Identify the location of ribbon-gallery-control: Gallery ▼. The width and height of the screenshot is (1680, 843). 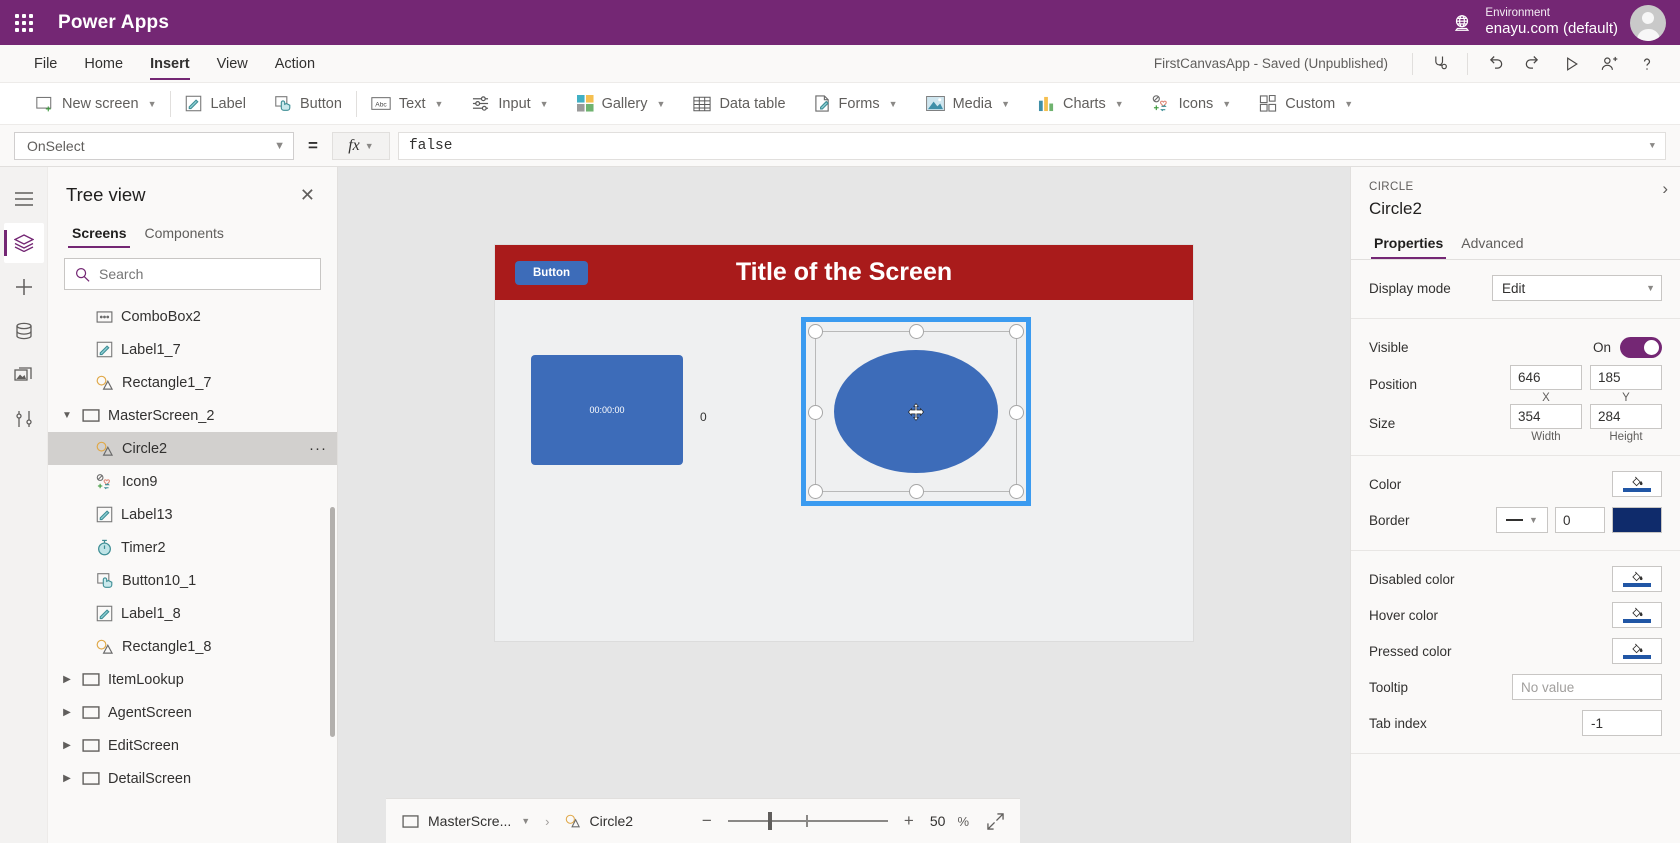
(621, 104).